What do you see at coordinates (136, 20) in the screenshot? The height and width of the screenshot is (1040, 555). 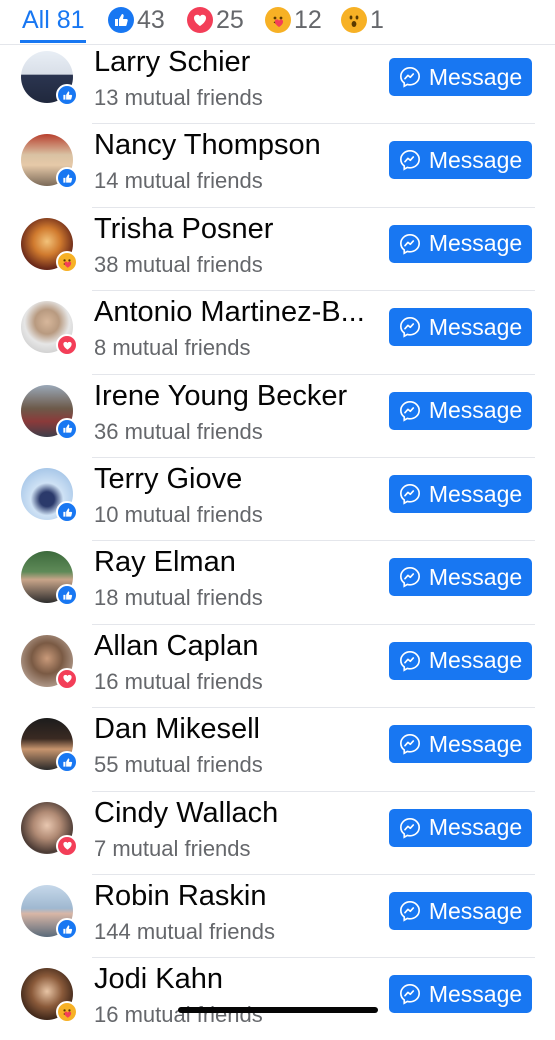 I see `tab-like: 43` at bounding box center [136, 20].